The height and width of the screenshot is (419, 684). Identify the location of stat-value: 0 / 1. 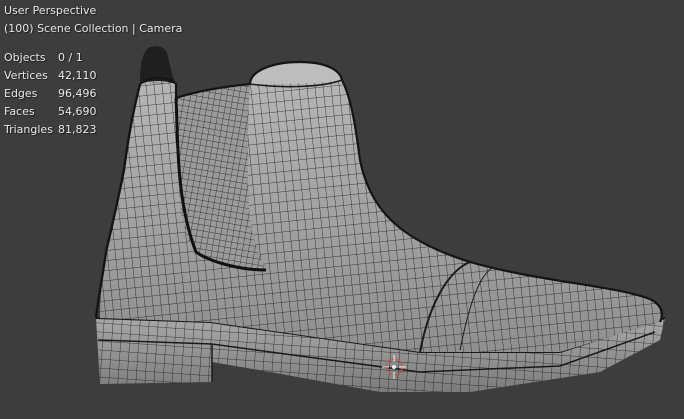
(70, 57).